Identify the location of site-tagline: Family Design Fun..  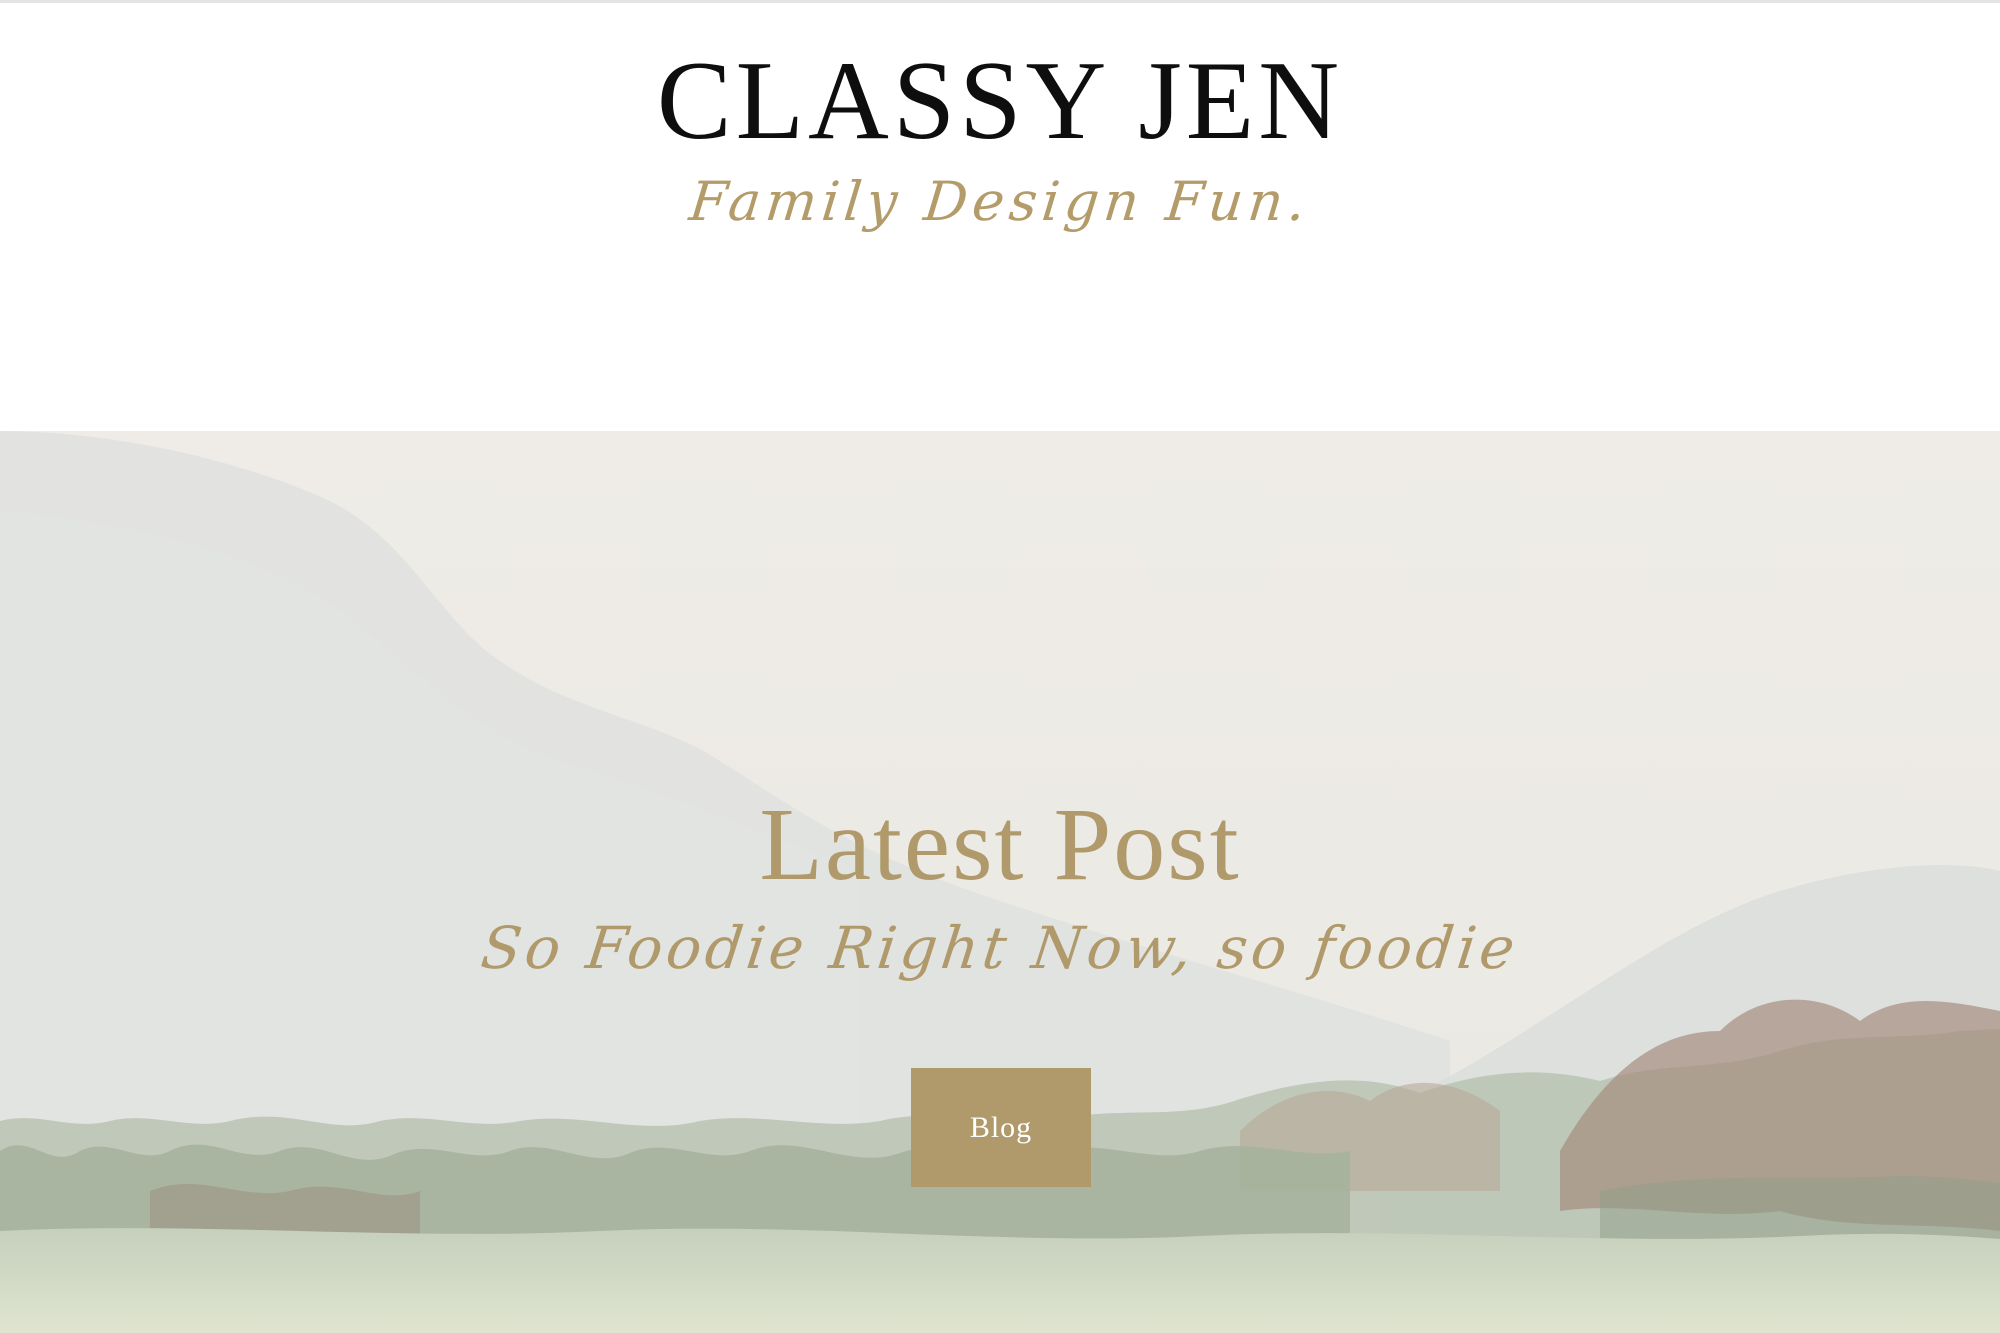
(1000, 201).